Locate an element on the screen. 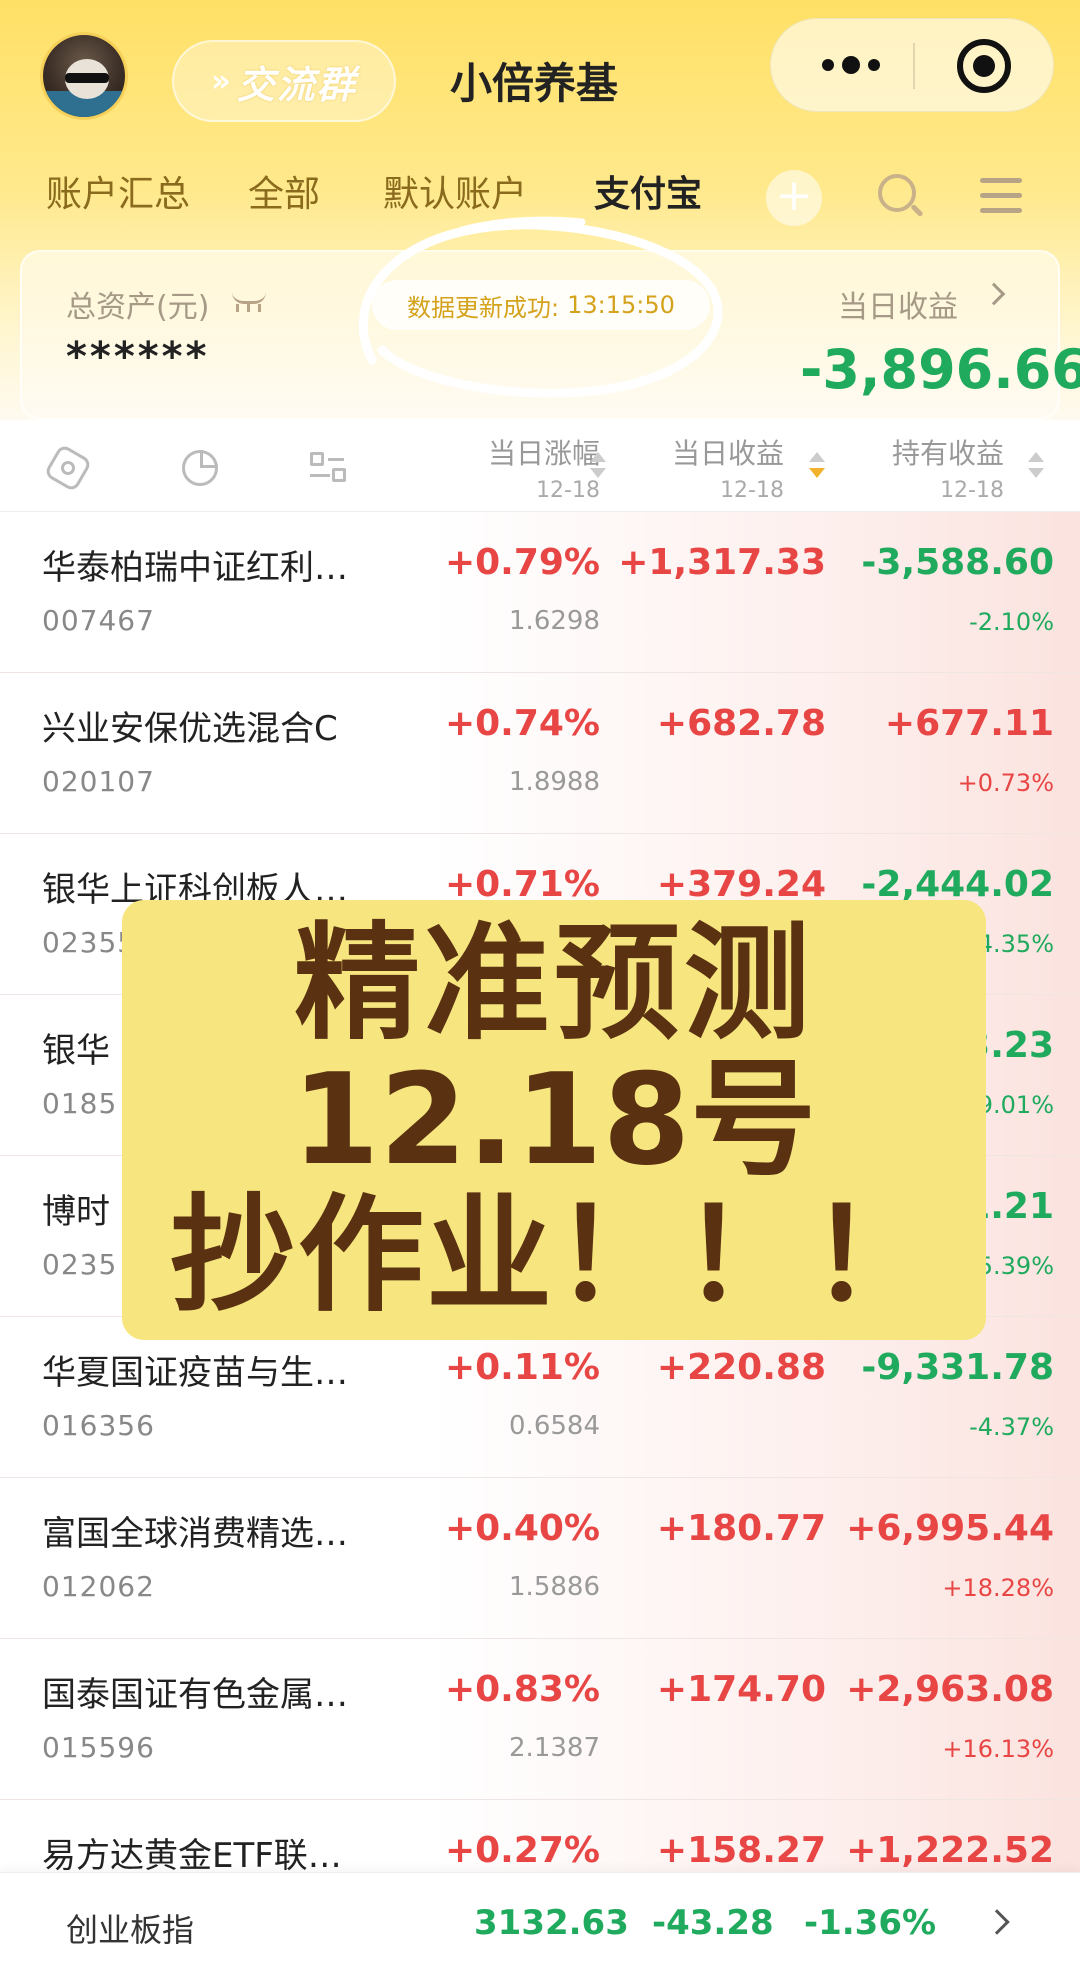  banner-line-1: 精准预测 is located at coordinates (554, 983).